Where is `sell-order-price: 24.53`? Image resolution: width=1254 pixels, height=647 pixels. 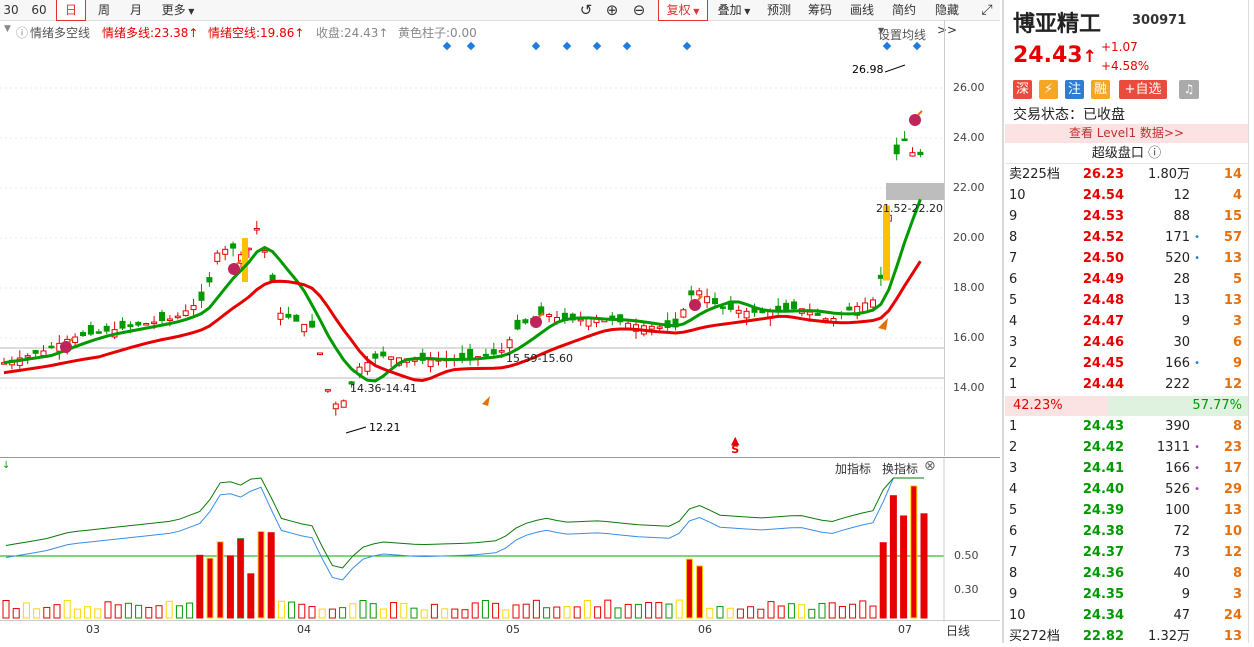
sell-order-price: 24.53 is located at coordinates (1103, 216).